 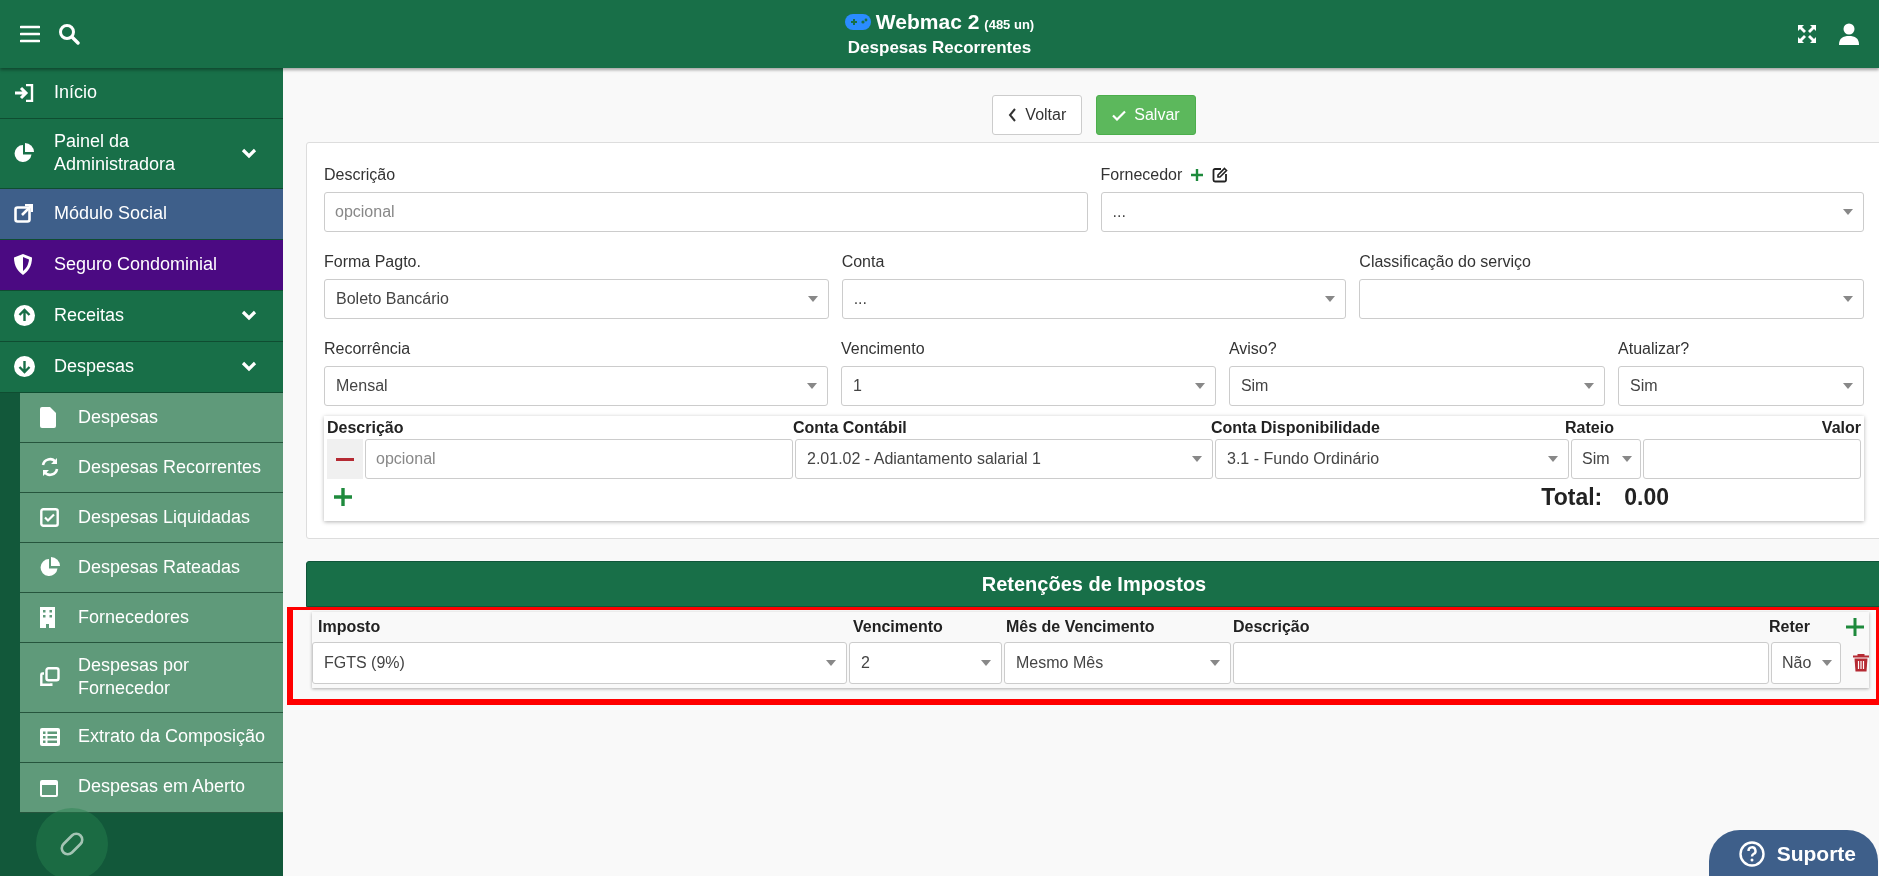 What do you see at coordinates (349, 627) in the screenshot?
I see `column-header: Imposto` at bounding box center [349, 627].